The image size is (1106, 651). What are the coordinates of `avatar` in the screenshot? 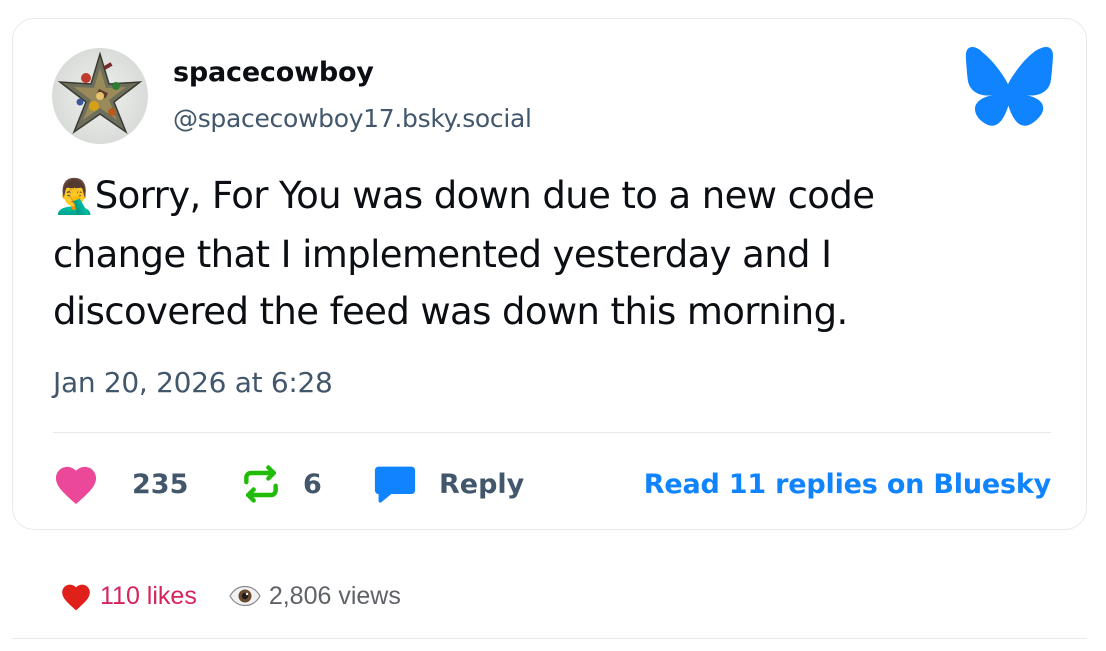 It's located at (100, 96).